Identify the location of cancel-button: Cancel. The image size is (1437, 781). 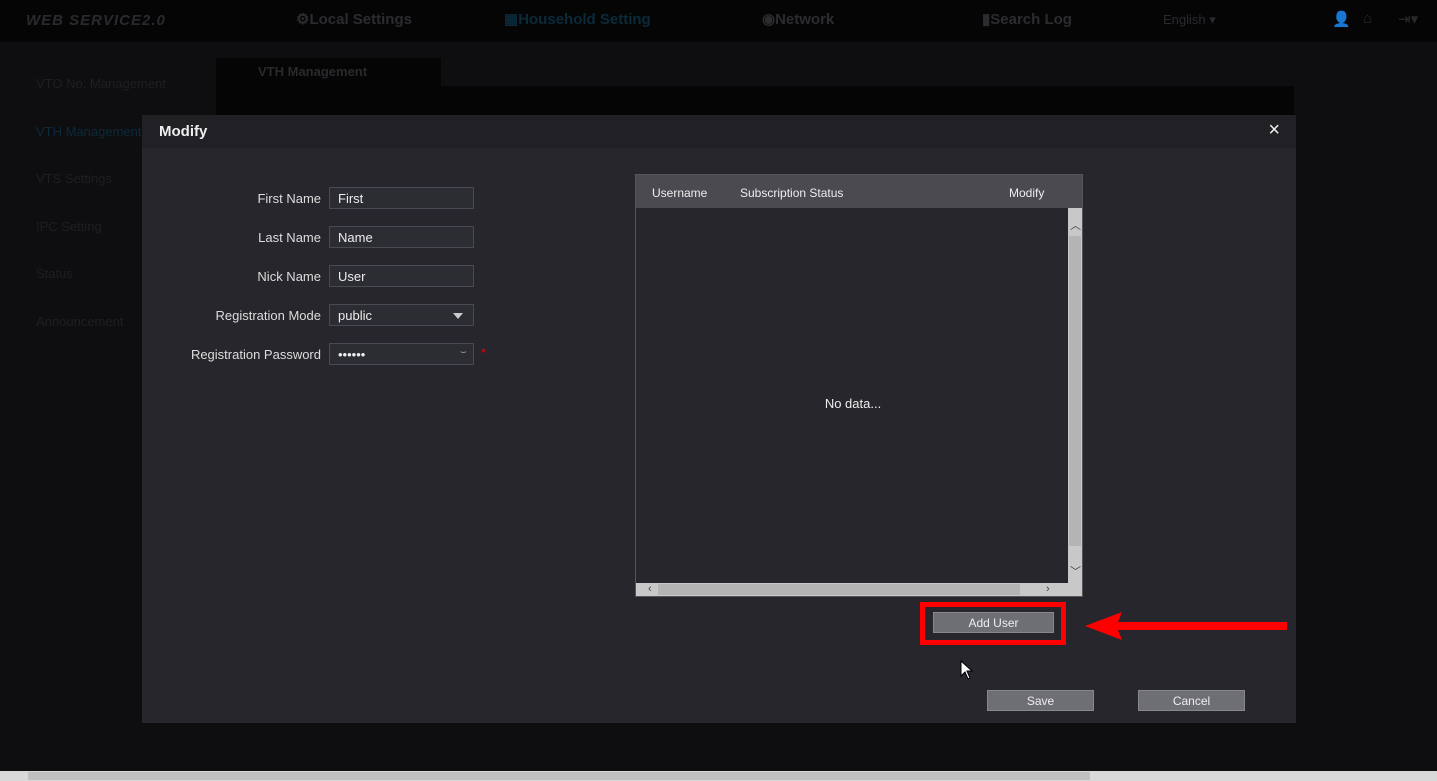
(1191, 700).